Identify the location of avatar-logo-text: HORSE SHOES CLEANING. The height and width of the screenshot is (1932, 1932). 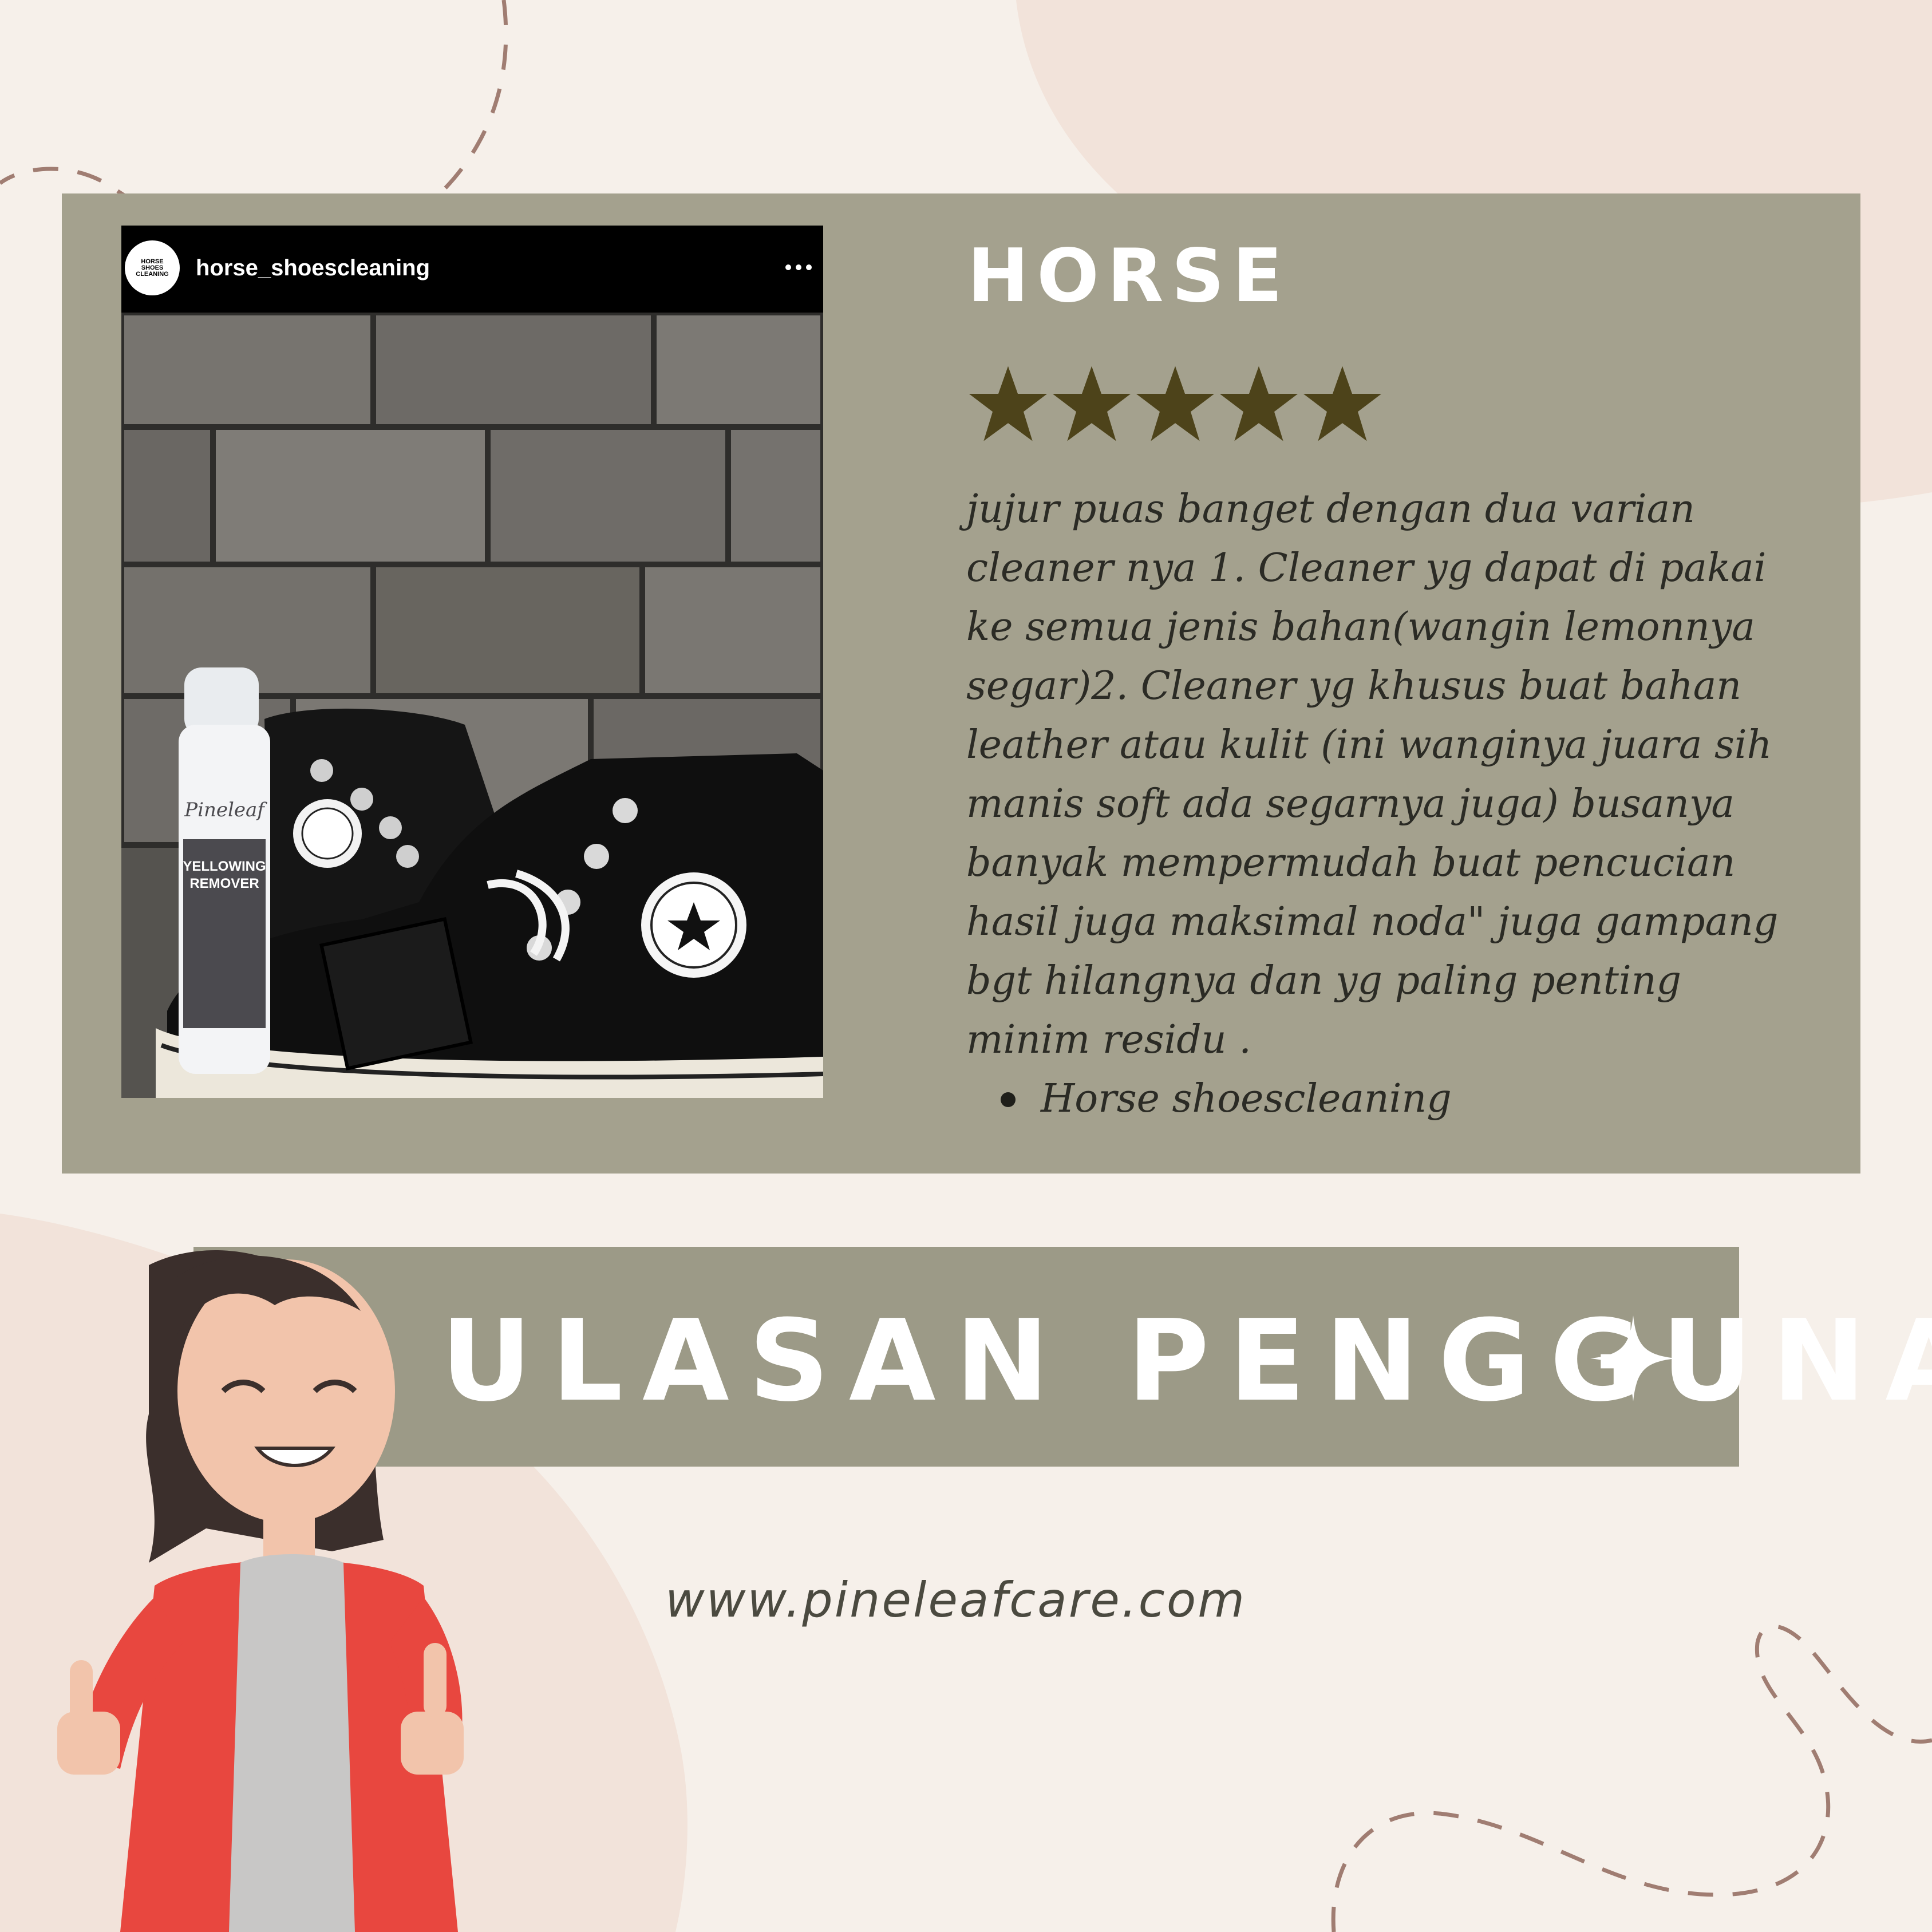
(152, 268).